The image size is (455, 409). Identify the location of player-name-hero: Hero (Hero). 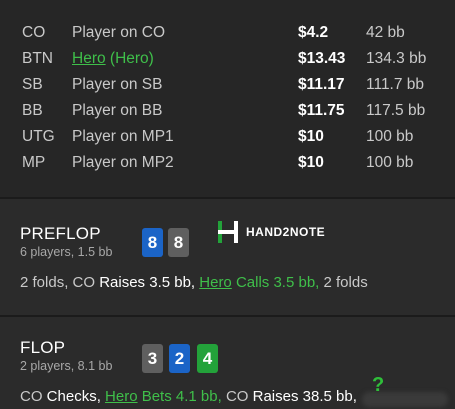
(113, 59).